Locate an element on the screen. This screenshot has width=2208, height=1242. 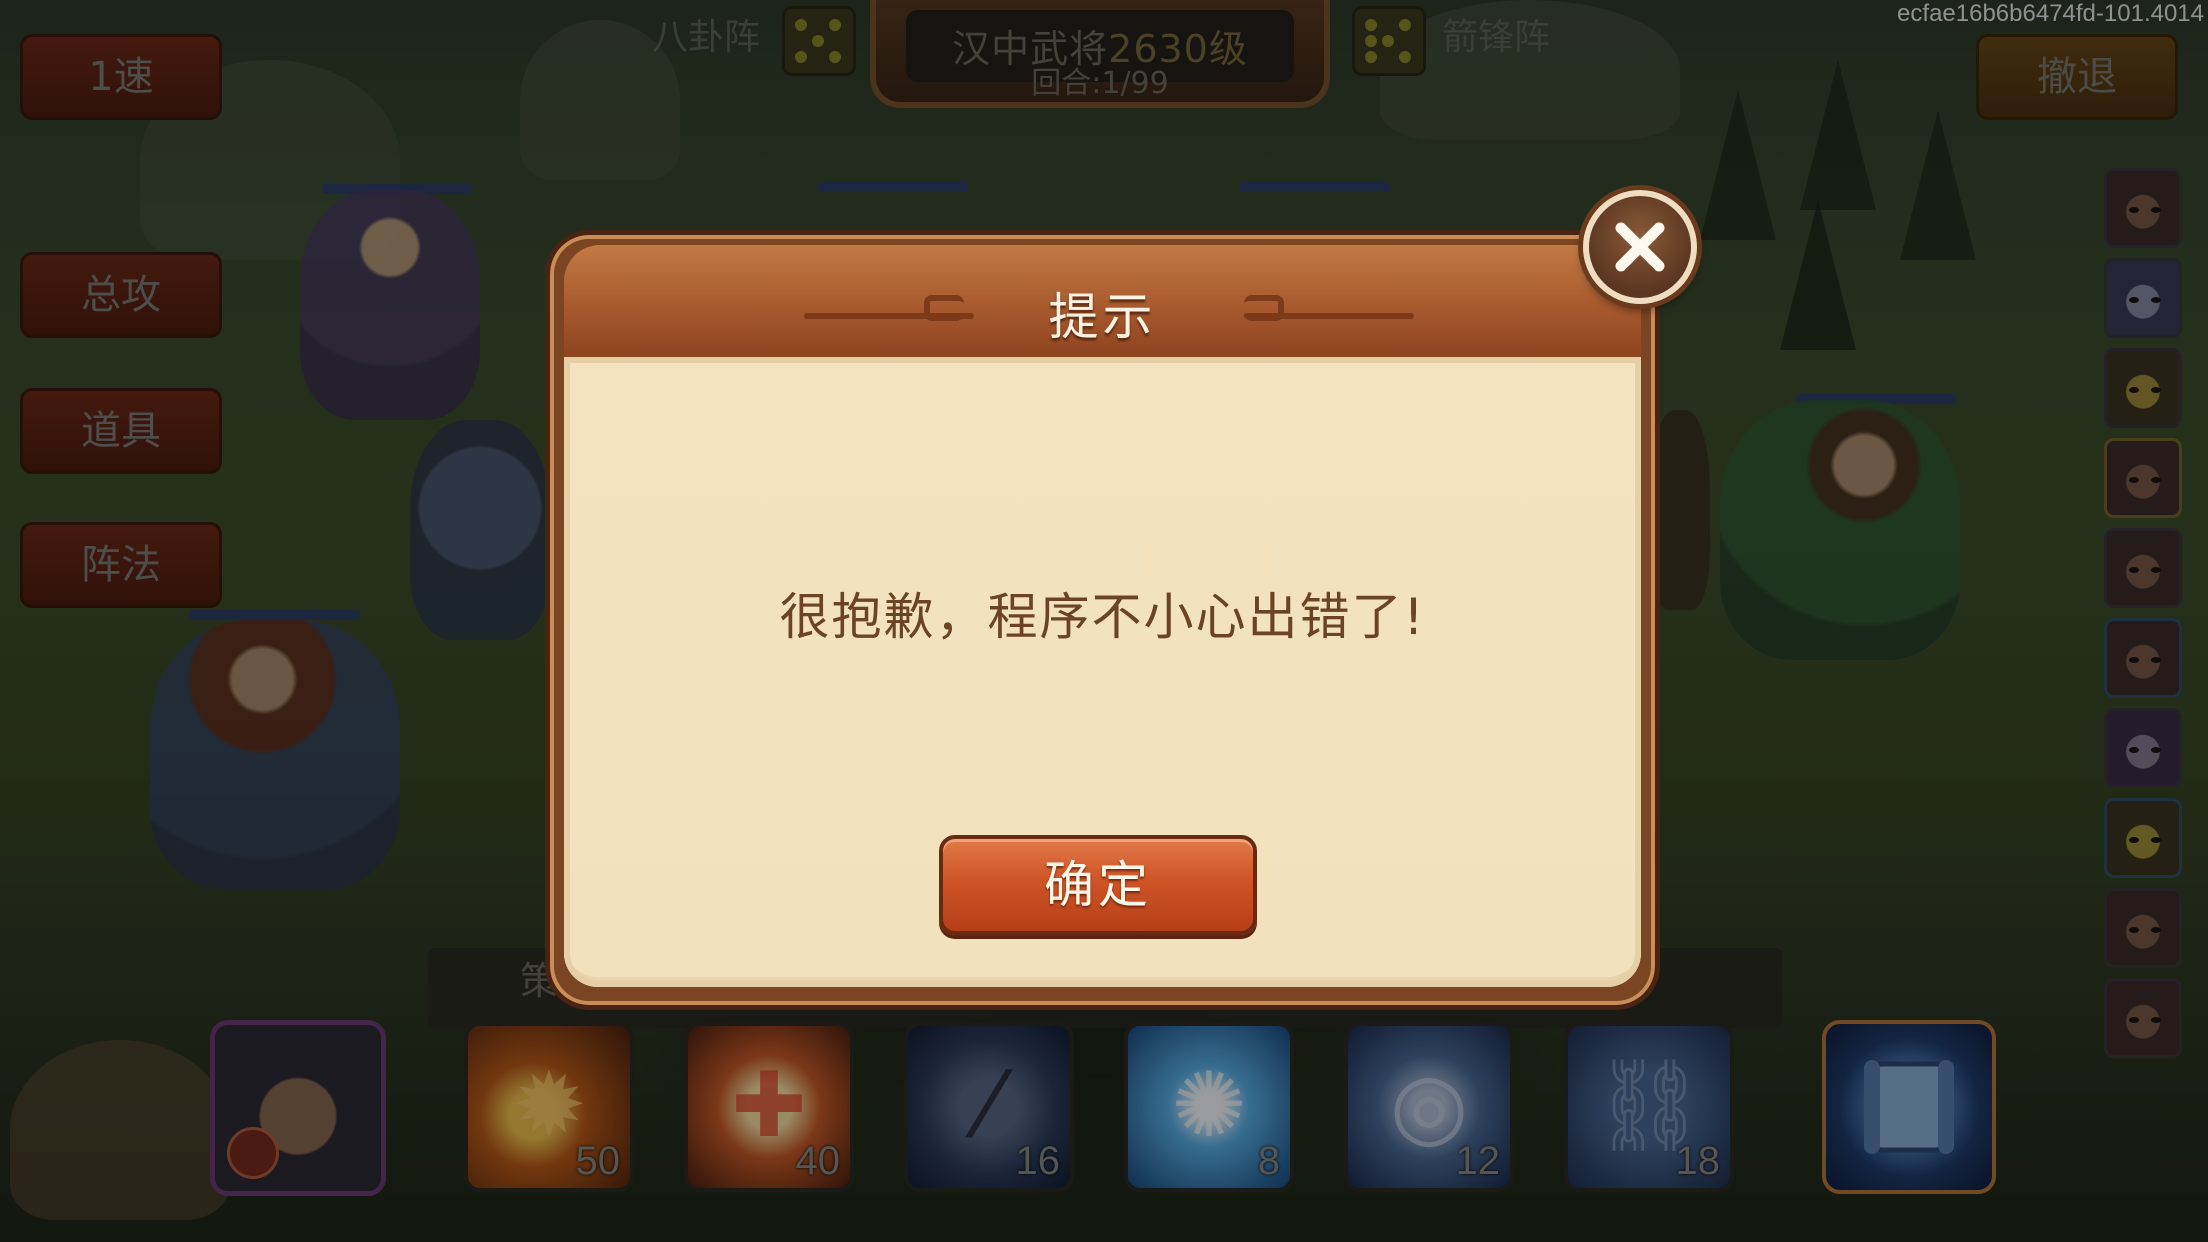
close-button is located at coordinates (1640, 247).